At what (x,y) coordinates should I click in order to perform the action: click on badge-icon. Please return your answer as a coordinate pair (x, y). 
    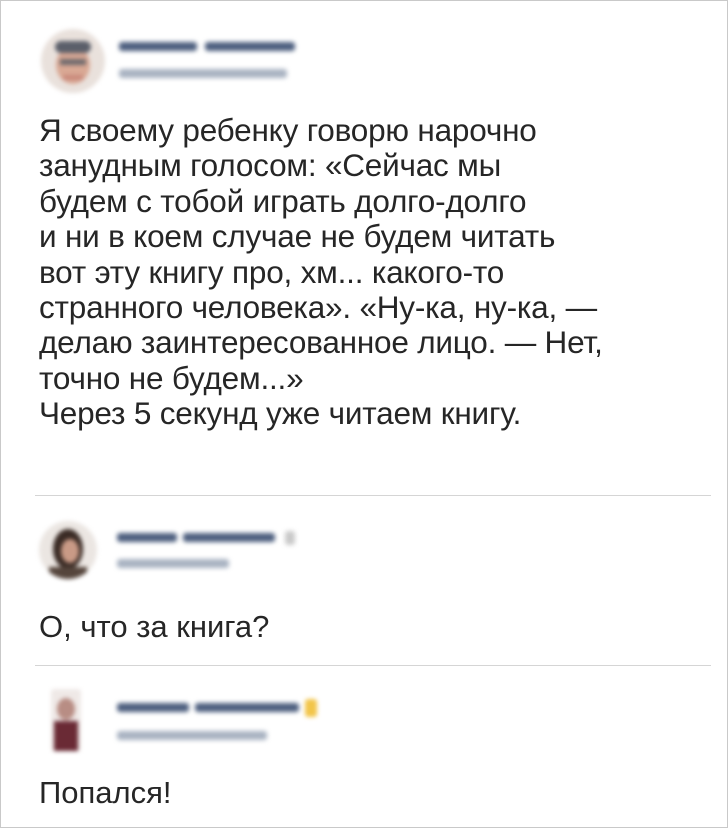
    Looking at the image, I should click on (311, 708).